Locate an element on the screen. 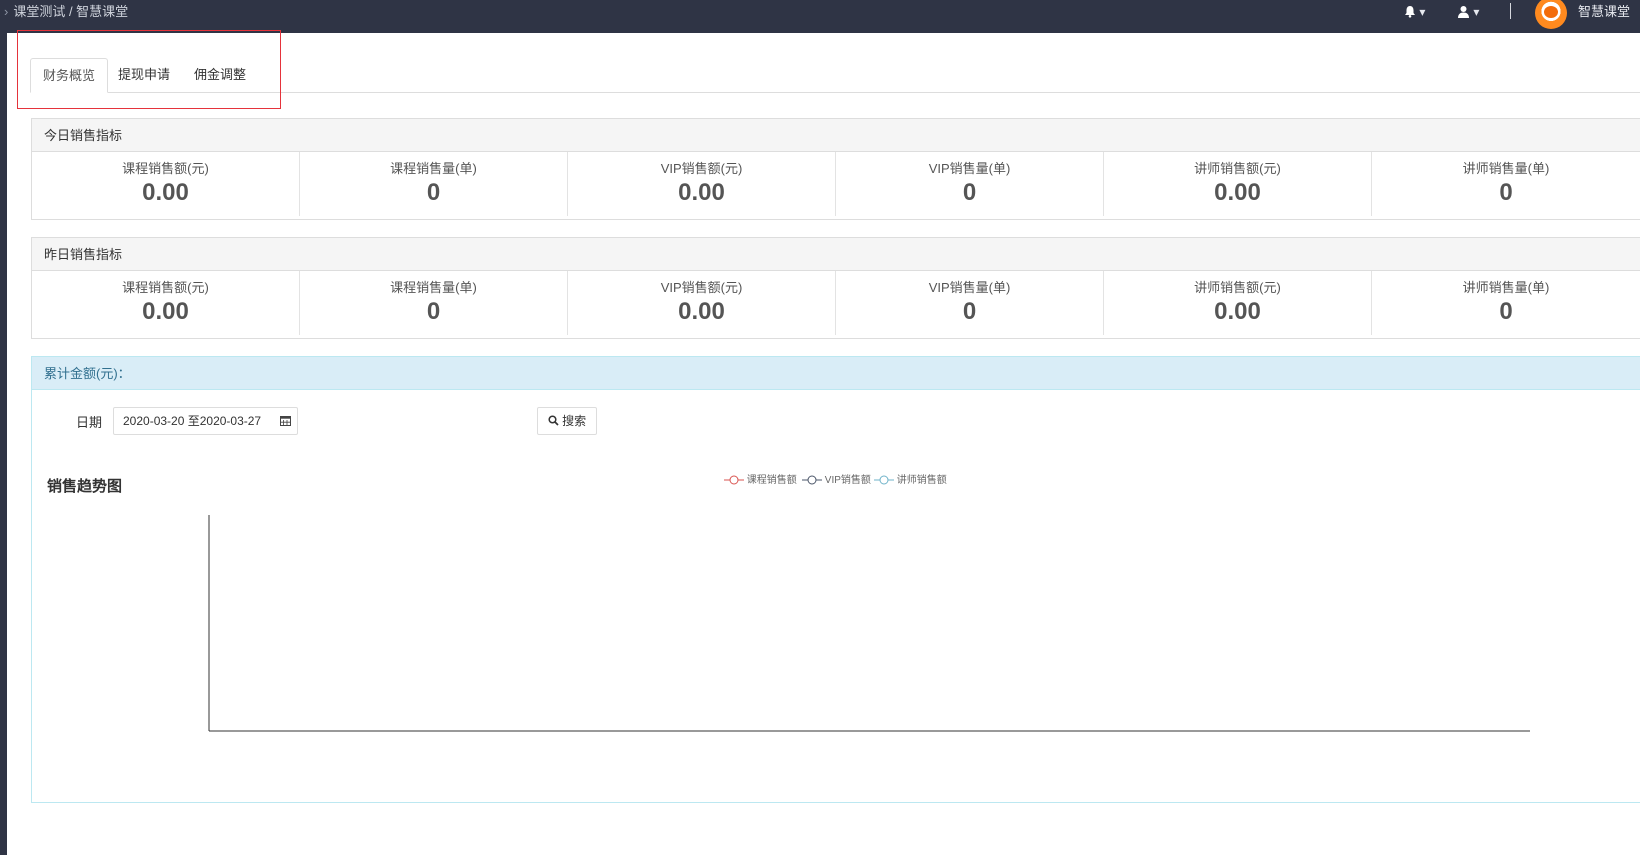  legend-item-lecturer: 讲师销售额 is located at coordinates (910, 481).